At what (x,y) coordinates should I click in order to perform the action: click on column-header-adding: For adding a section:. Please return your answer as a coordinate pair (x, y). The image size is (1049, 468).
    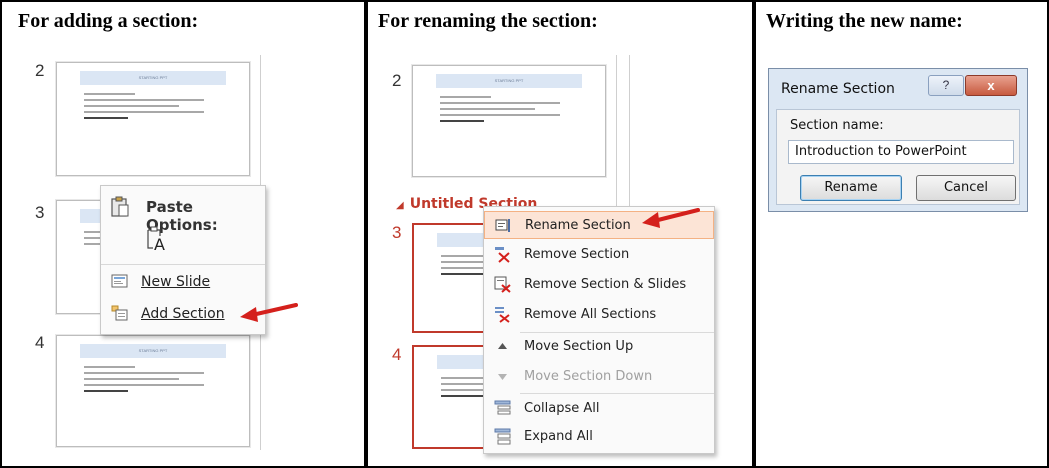
    Looking at the image, I should click on (108, 21).